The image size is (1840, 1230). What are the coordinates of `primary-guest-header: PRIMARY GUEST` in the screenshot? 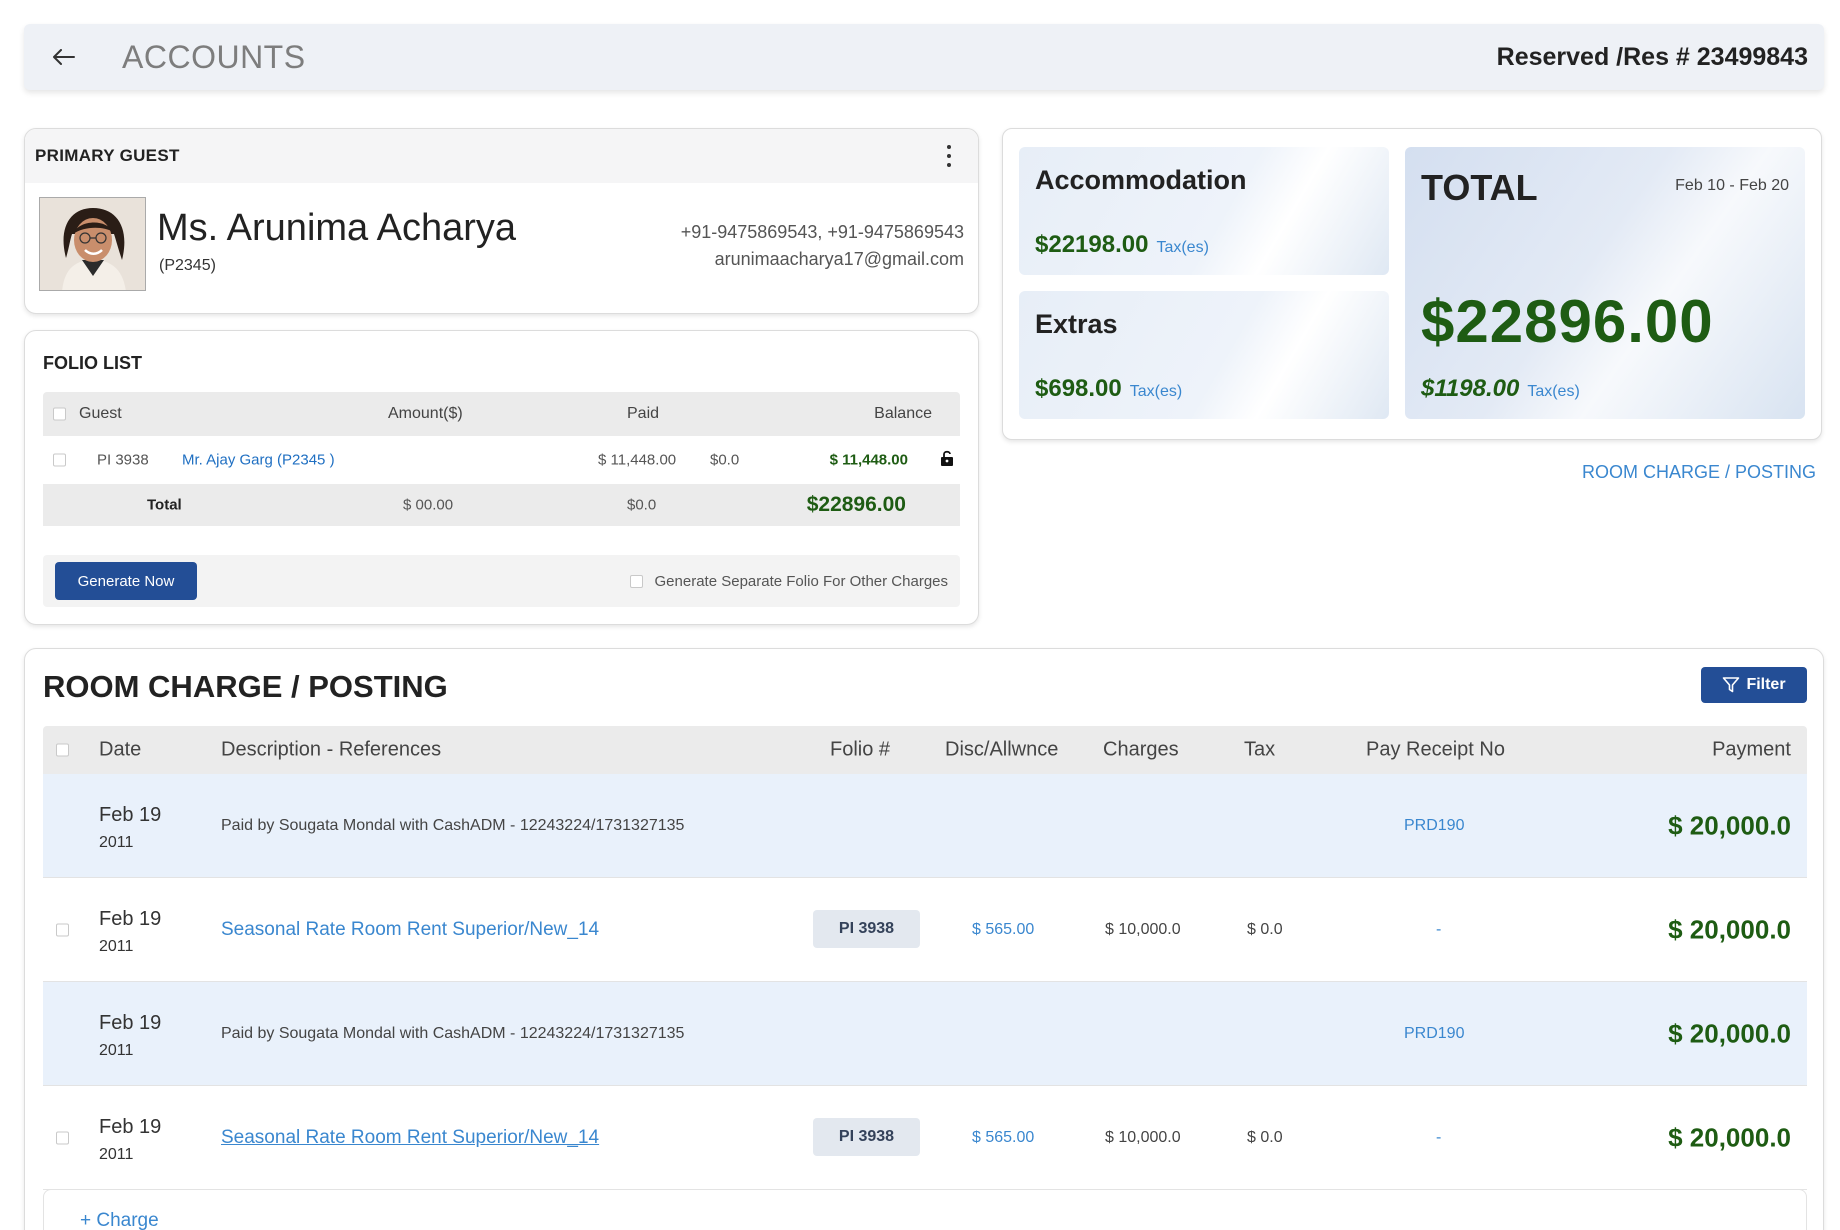 It's located at (501, 156).